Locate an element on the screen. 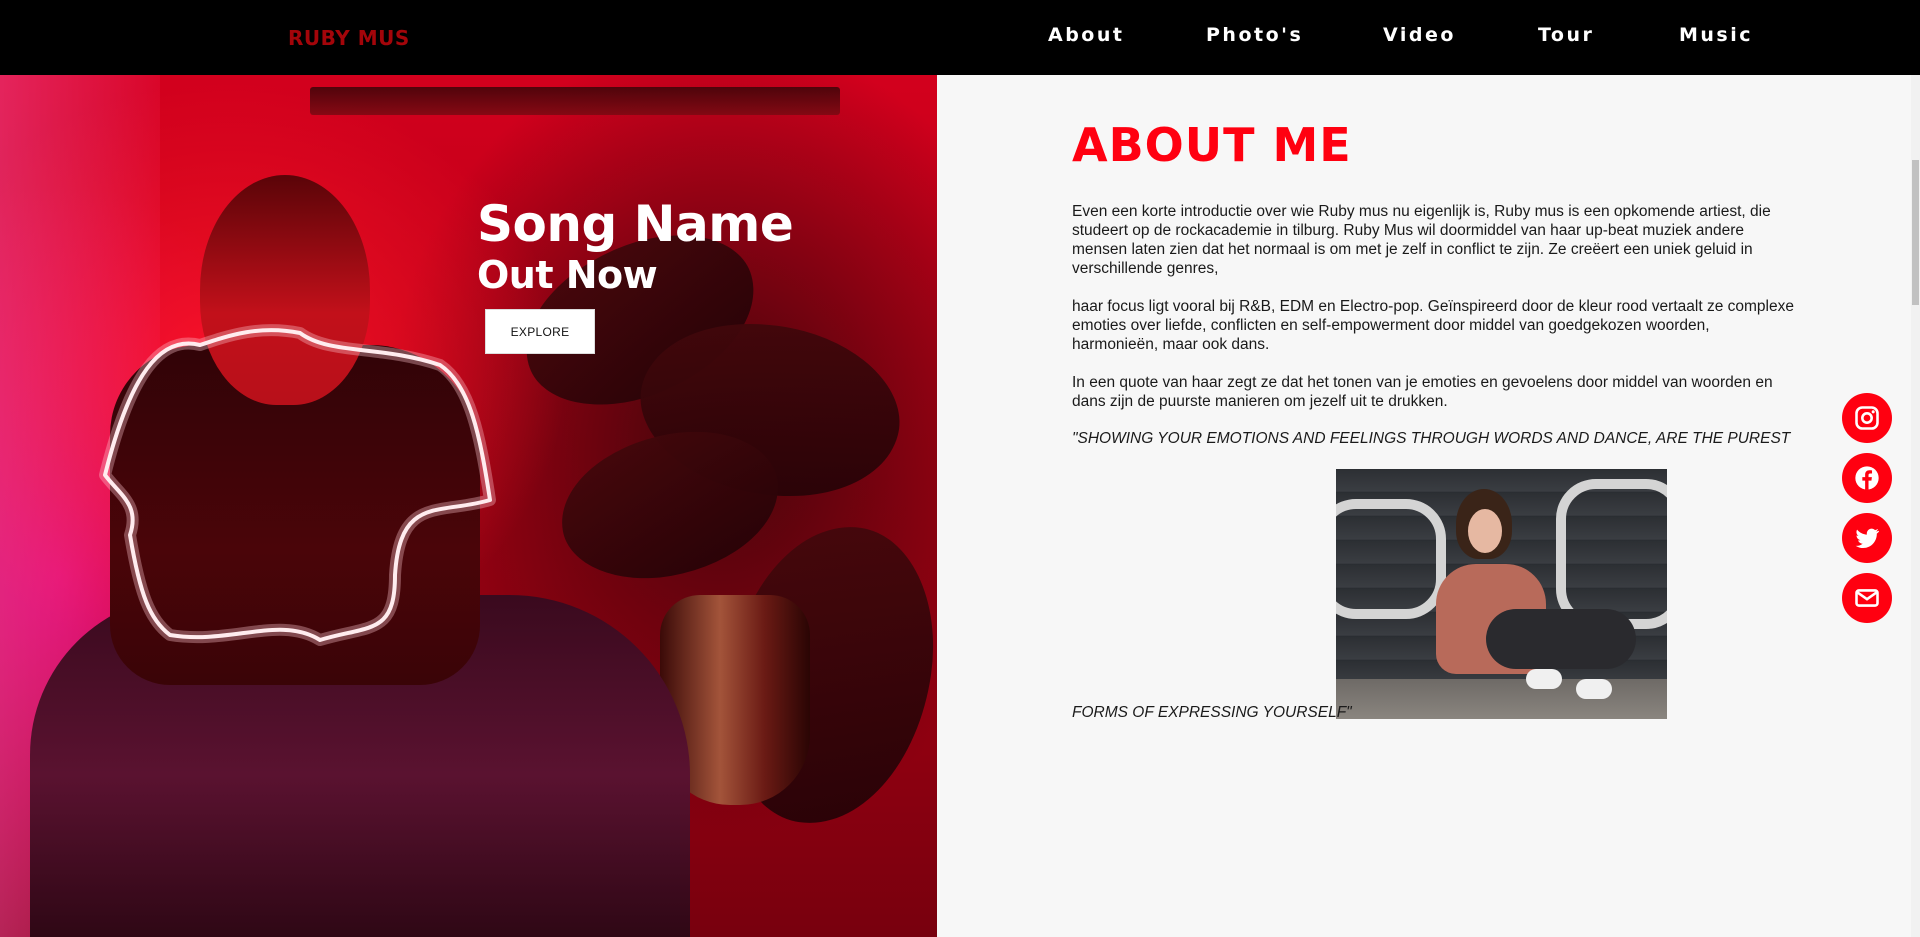  mail-button is located at coordinates (1867, 598).